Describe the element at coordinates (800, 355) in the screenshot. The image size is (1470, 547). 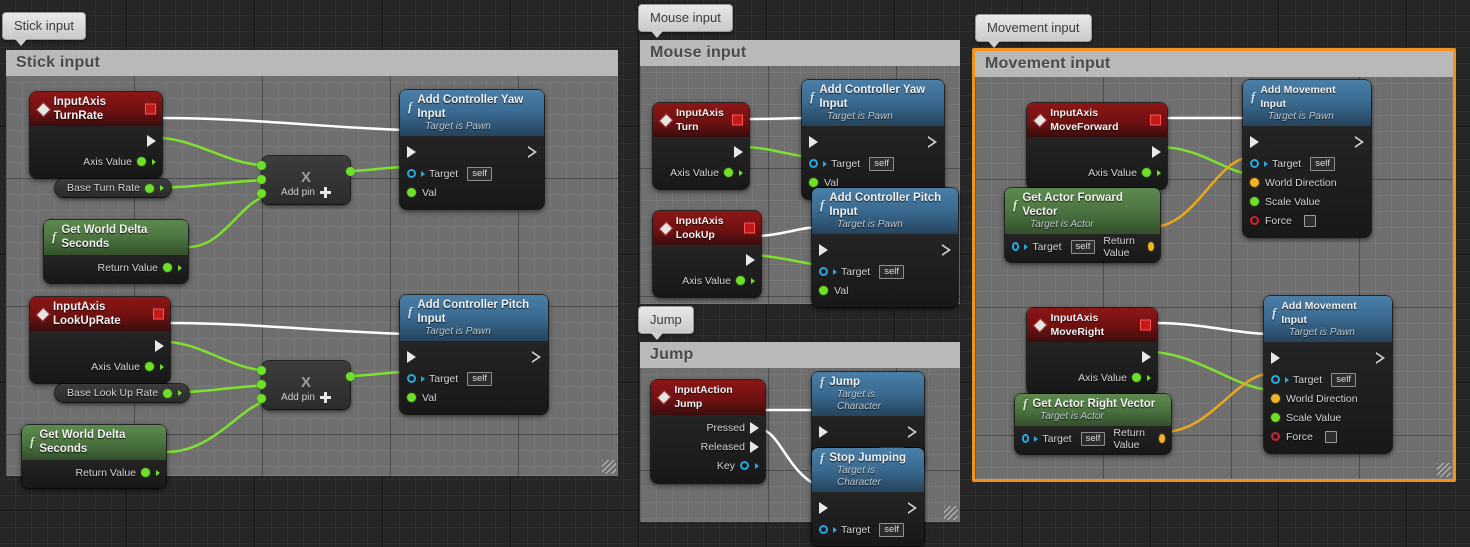
I see `comment-header: Jump` at that location.